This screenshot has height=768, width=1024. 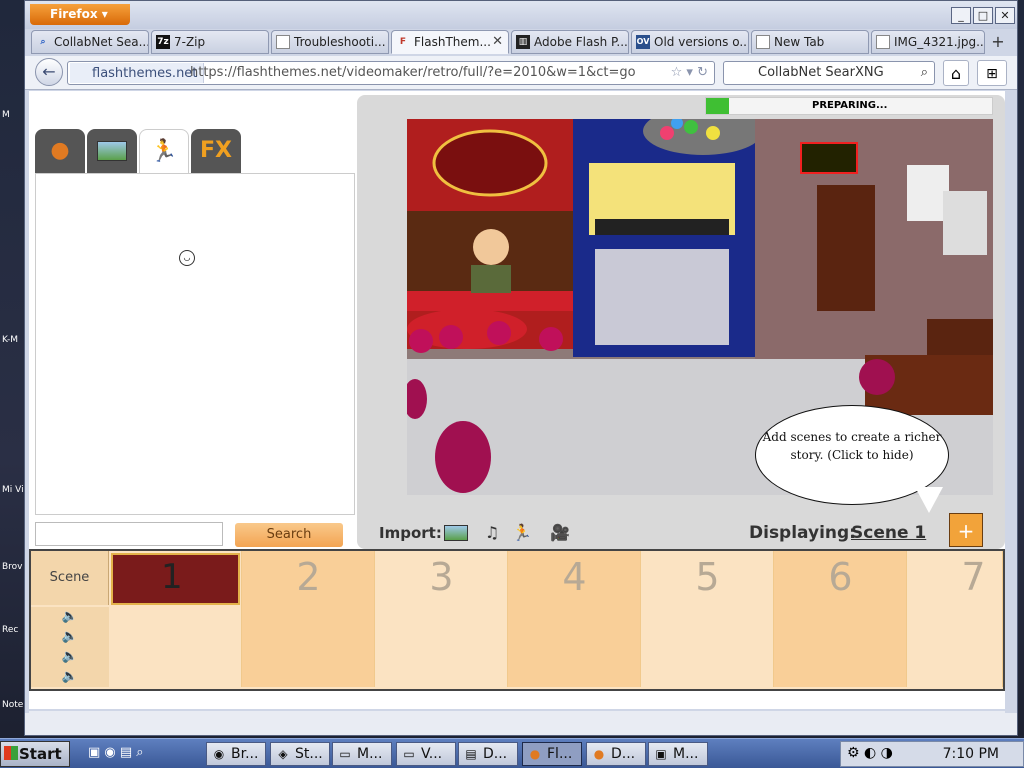 What do you see at coordinates (677, 72) in the screenshot?
I see `bookmark-star-icon: ☆` at bounding box center [677, 72].